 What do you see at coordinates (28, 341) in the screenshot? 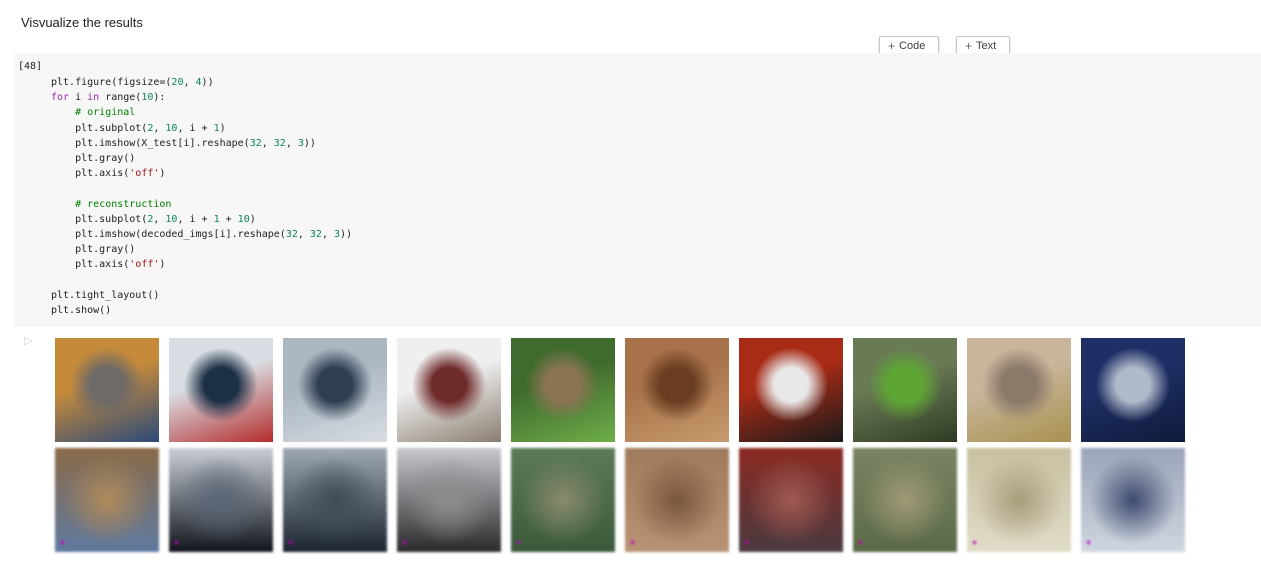
I see `output-arrow-icon: ▷` at bounding box center [28, 341].